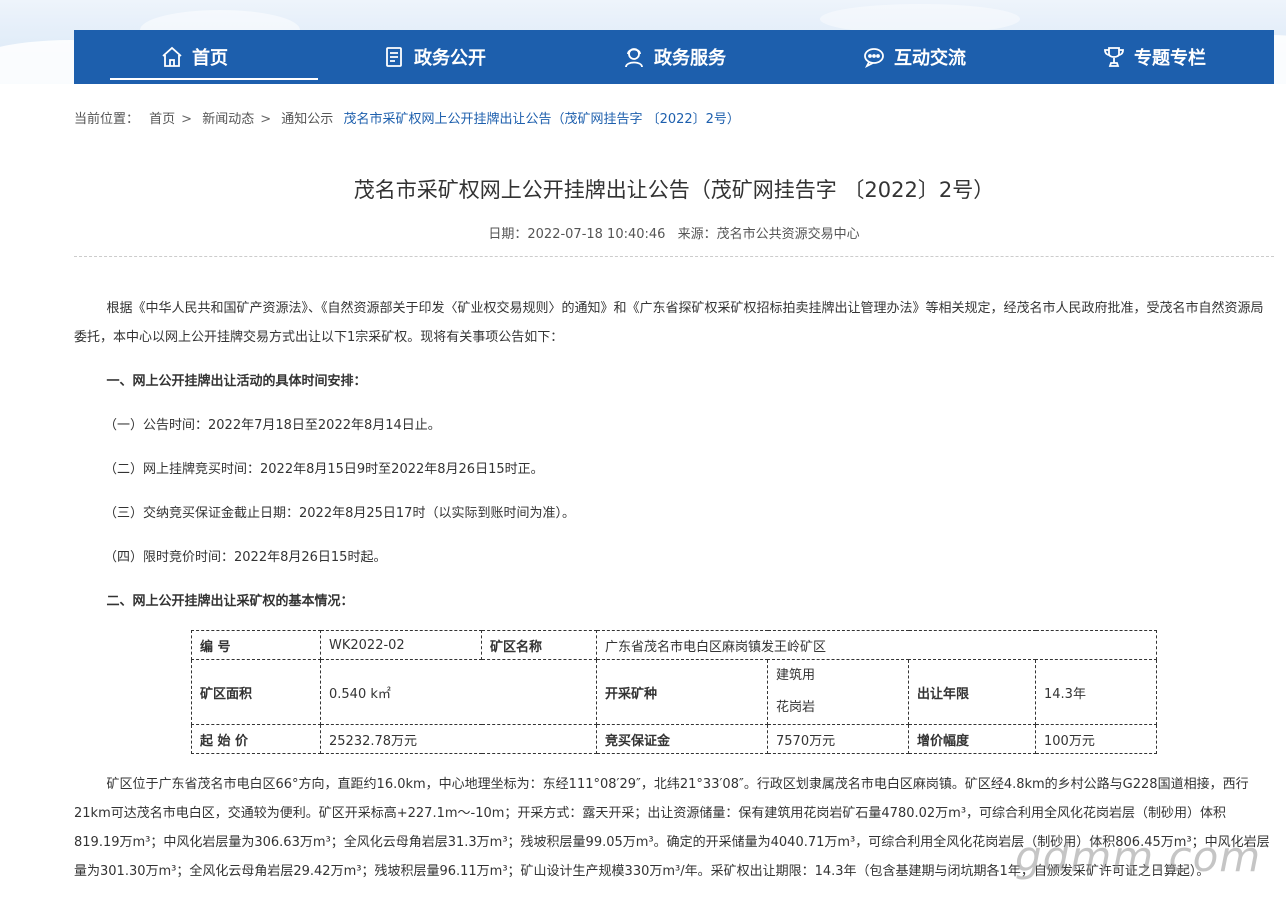 Image resolution: width=1286 pixels, height=916 pixels. I want to click on breadcrumb-prefix: 当前位置：, so click(107, 119).